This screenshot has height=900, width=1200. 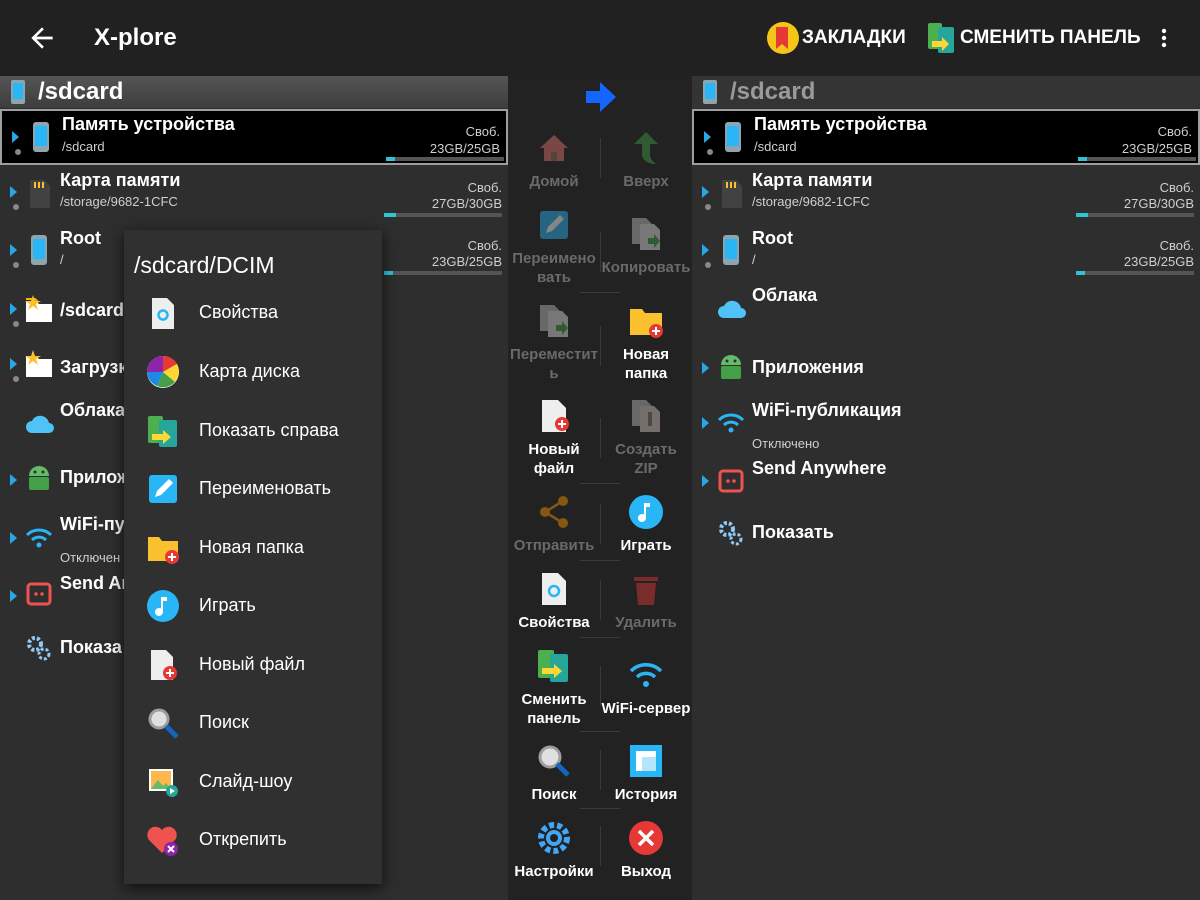 I want to click on copy-button: Копировать, so click(x=646, y=246).